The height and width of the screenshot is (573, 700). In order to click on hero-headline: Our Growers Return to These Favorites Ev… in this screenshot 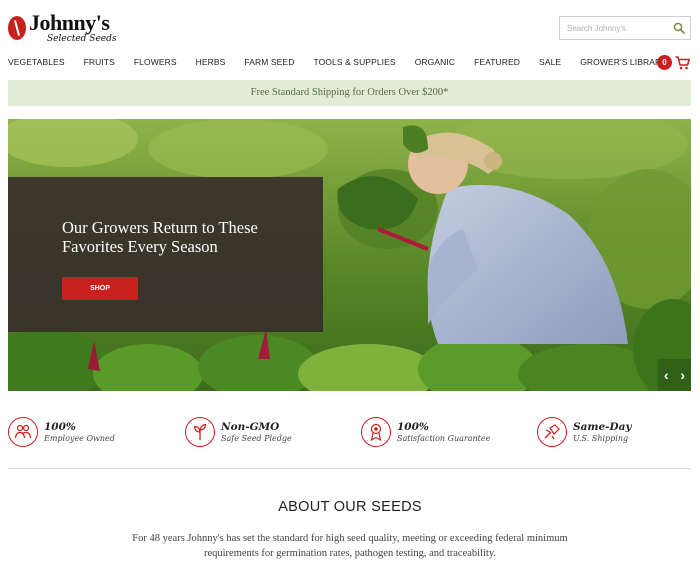, I will do `click(160, 237)`.